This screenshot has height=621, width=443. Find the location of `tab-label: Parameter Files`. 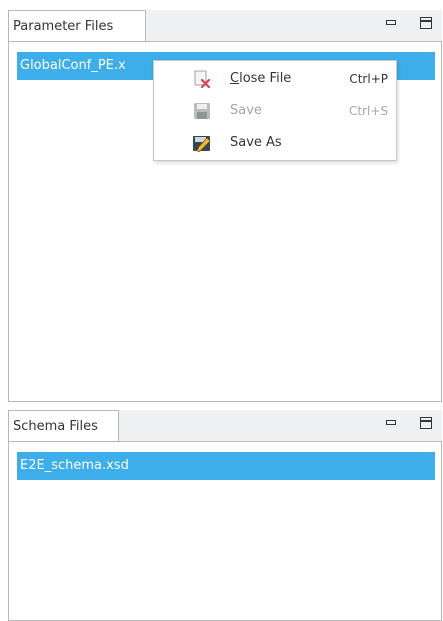

tab-label: Parameter Files is located at coordinates (63, 26).